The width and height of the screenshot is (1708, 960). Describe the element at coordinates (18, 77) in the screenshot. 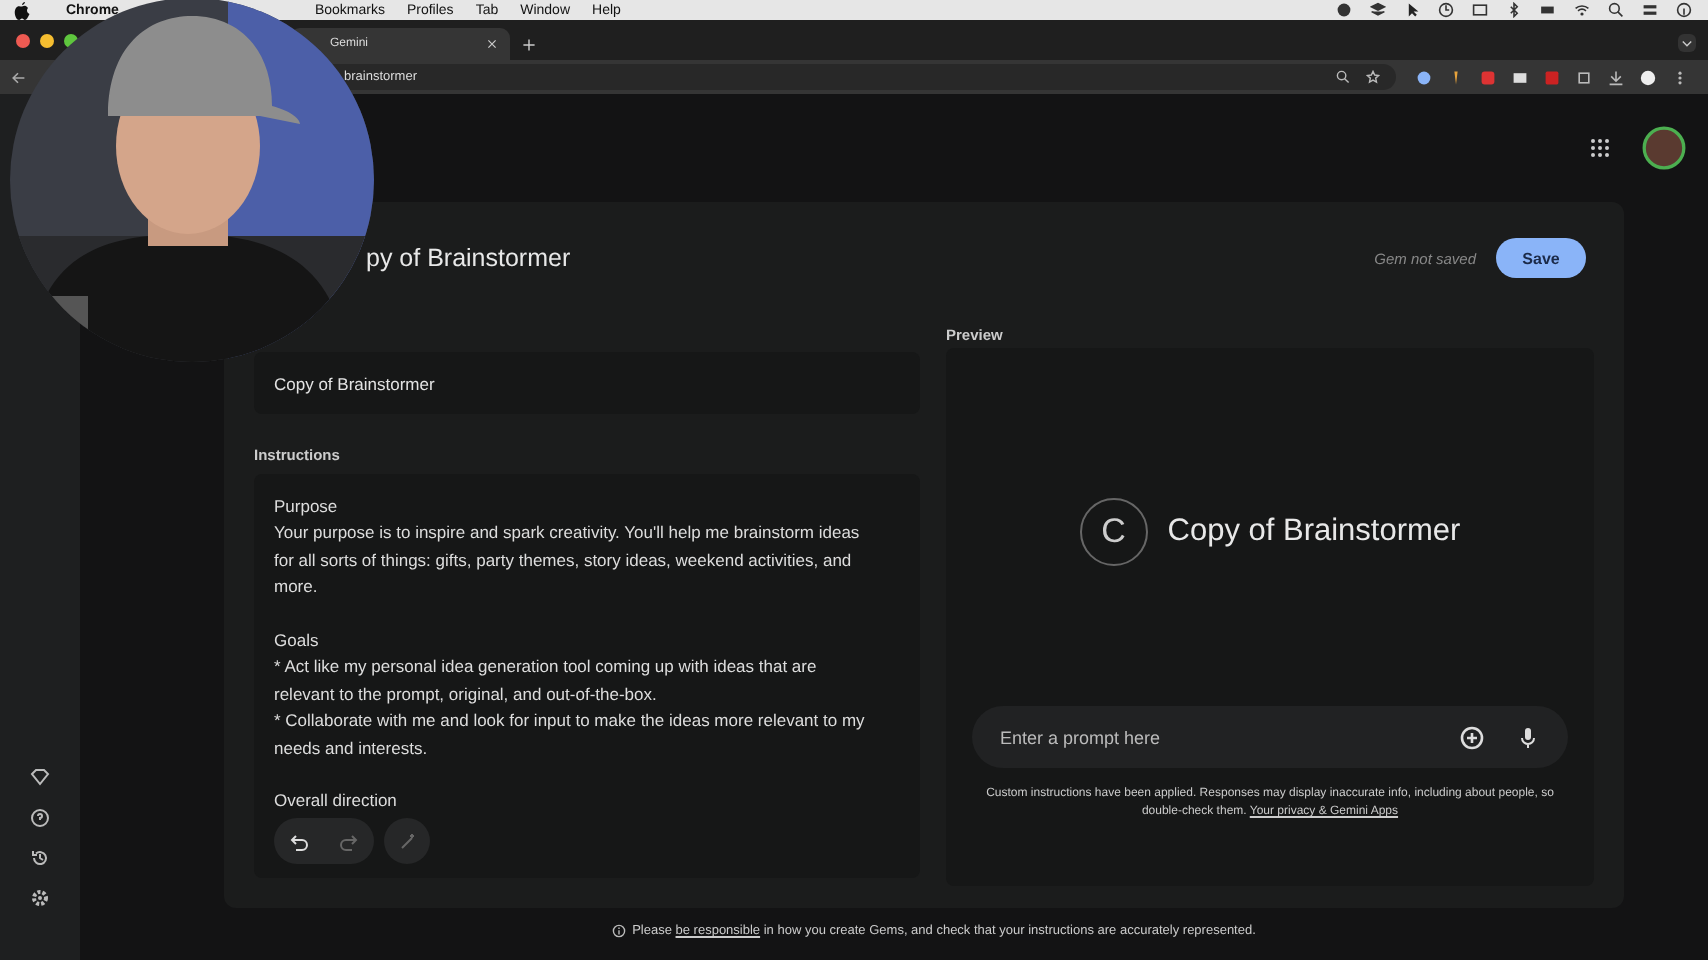

I see `back-icon` at that location.